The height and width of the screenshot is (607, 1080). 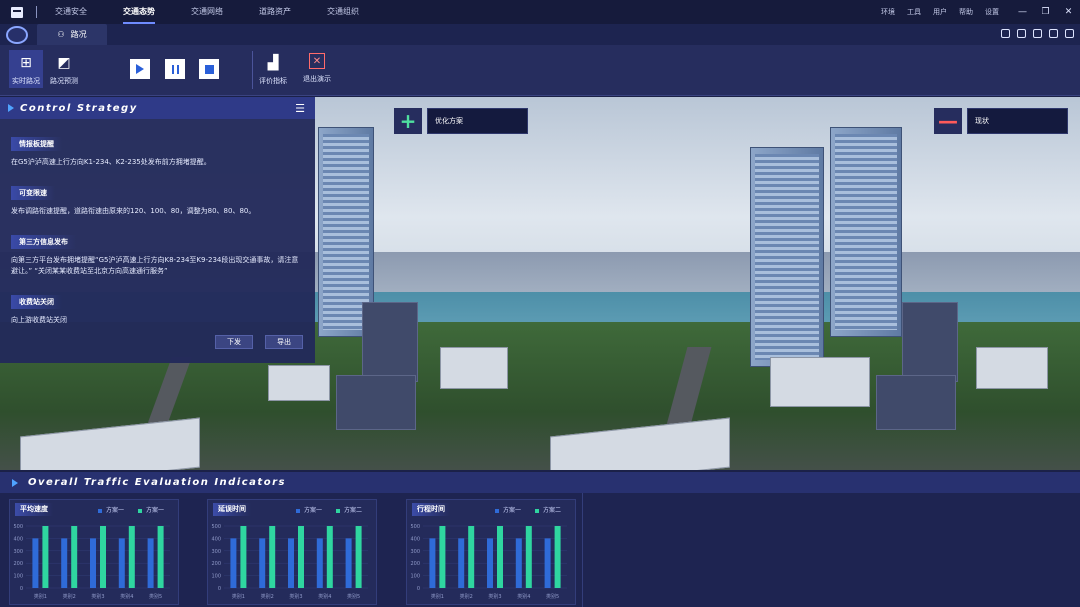 What do you see at coordinates (343, 12) in the screenshot?
I see `nav-item-traffic-organization: 交通组织` at bounding box center [343, 12].